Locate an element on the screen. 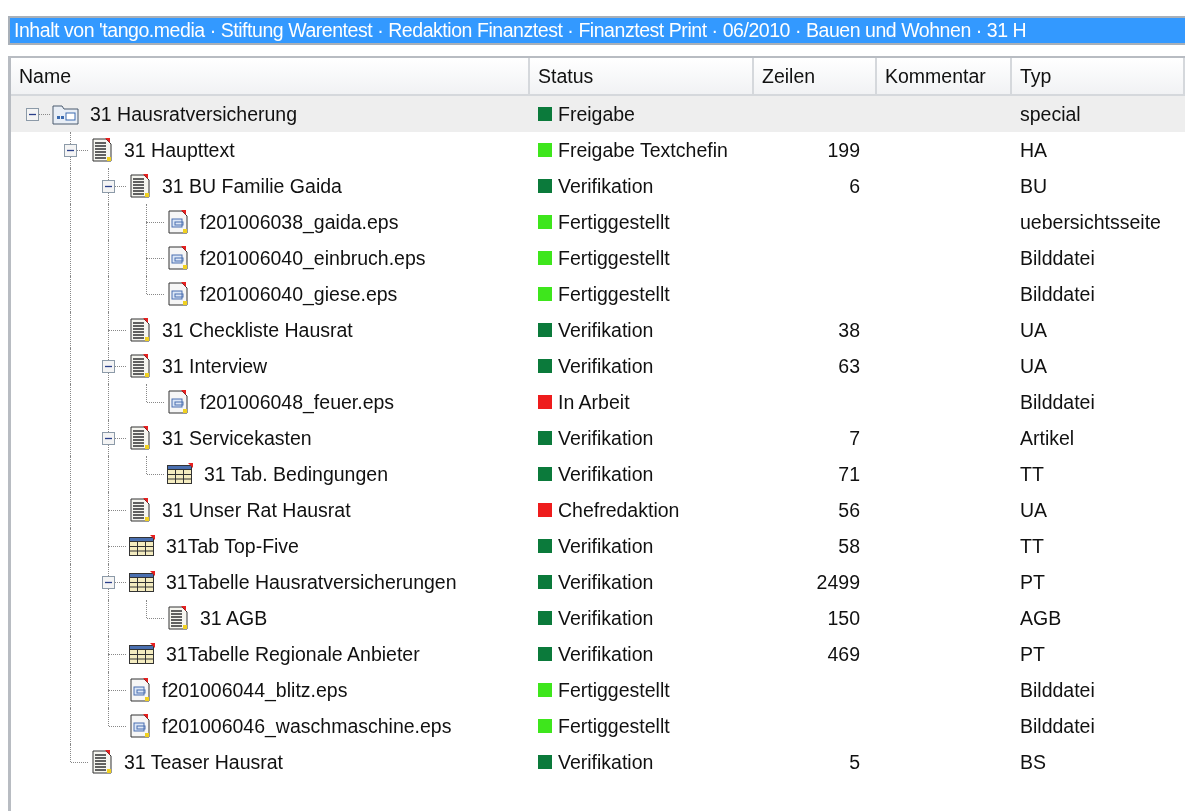 This screenshot has width=1185, height=811. item-name: 31 Hausratversicherung is located at coordinates (194, 114).